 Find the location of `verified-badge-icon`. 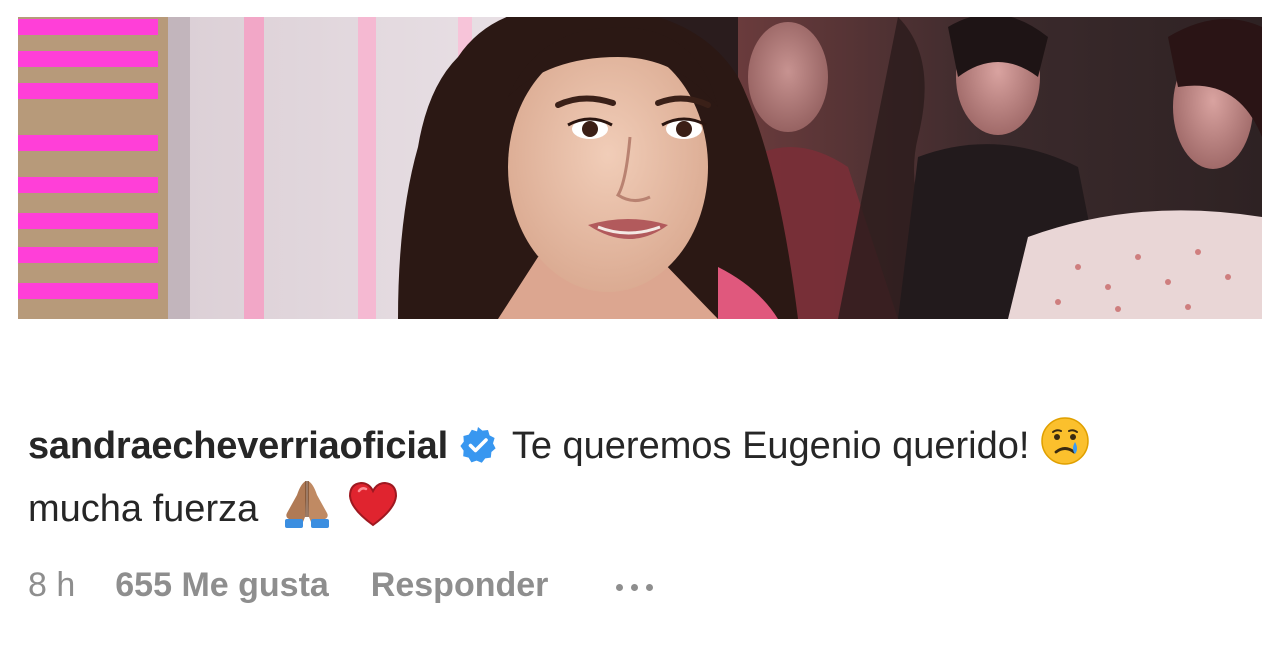

verified-badge-icon is located at coordinates (478, 443).